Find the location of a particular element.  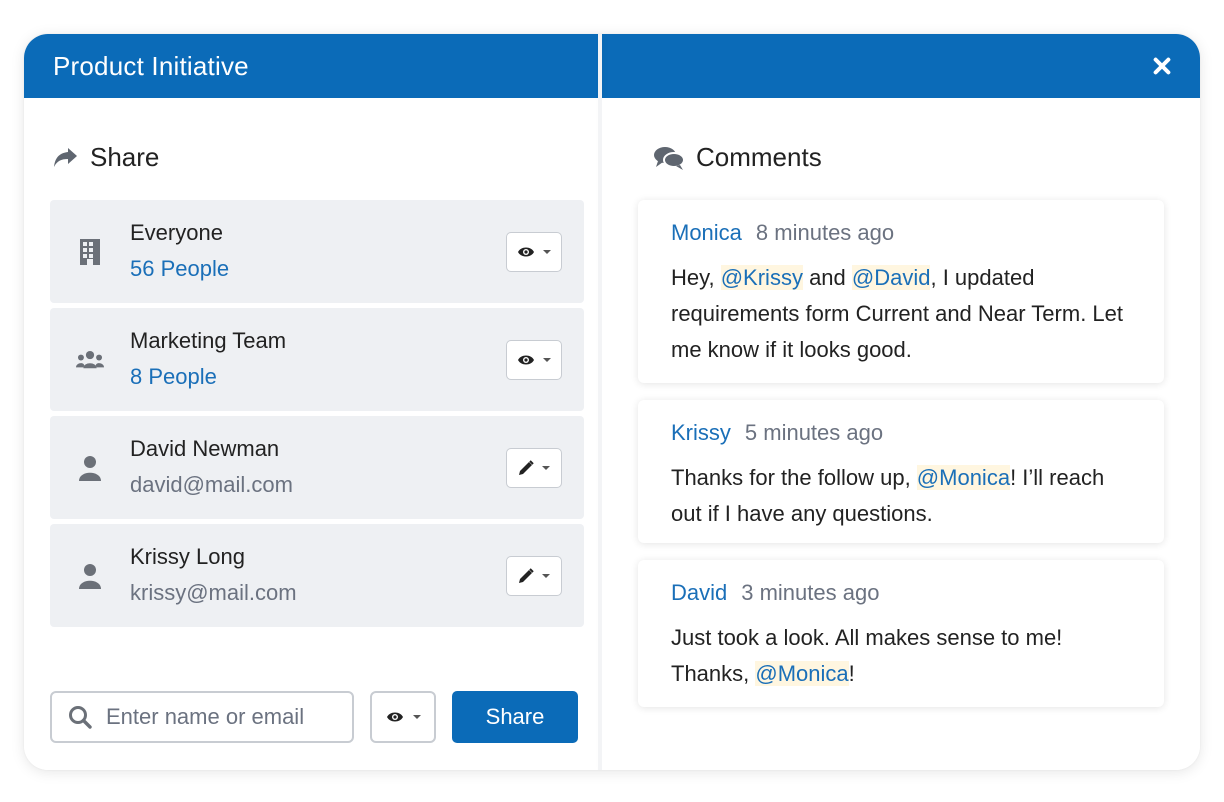

comment-header: David 3 minutes ago is located at coordinates (775, 593).